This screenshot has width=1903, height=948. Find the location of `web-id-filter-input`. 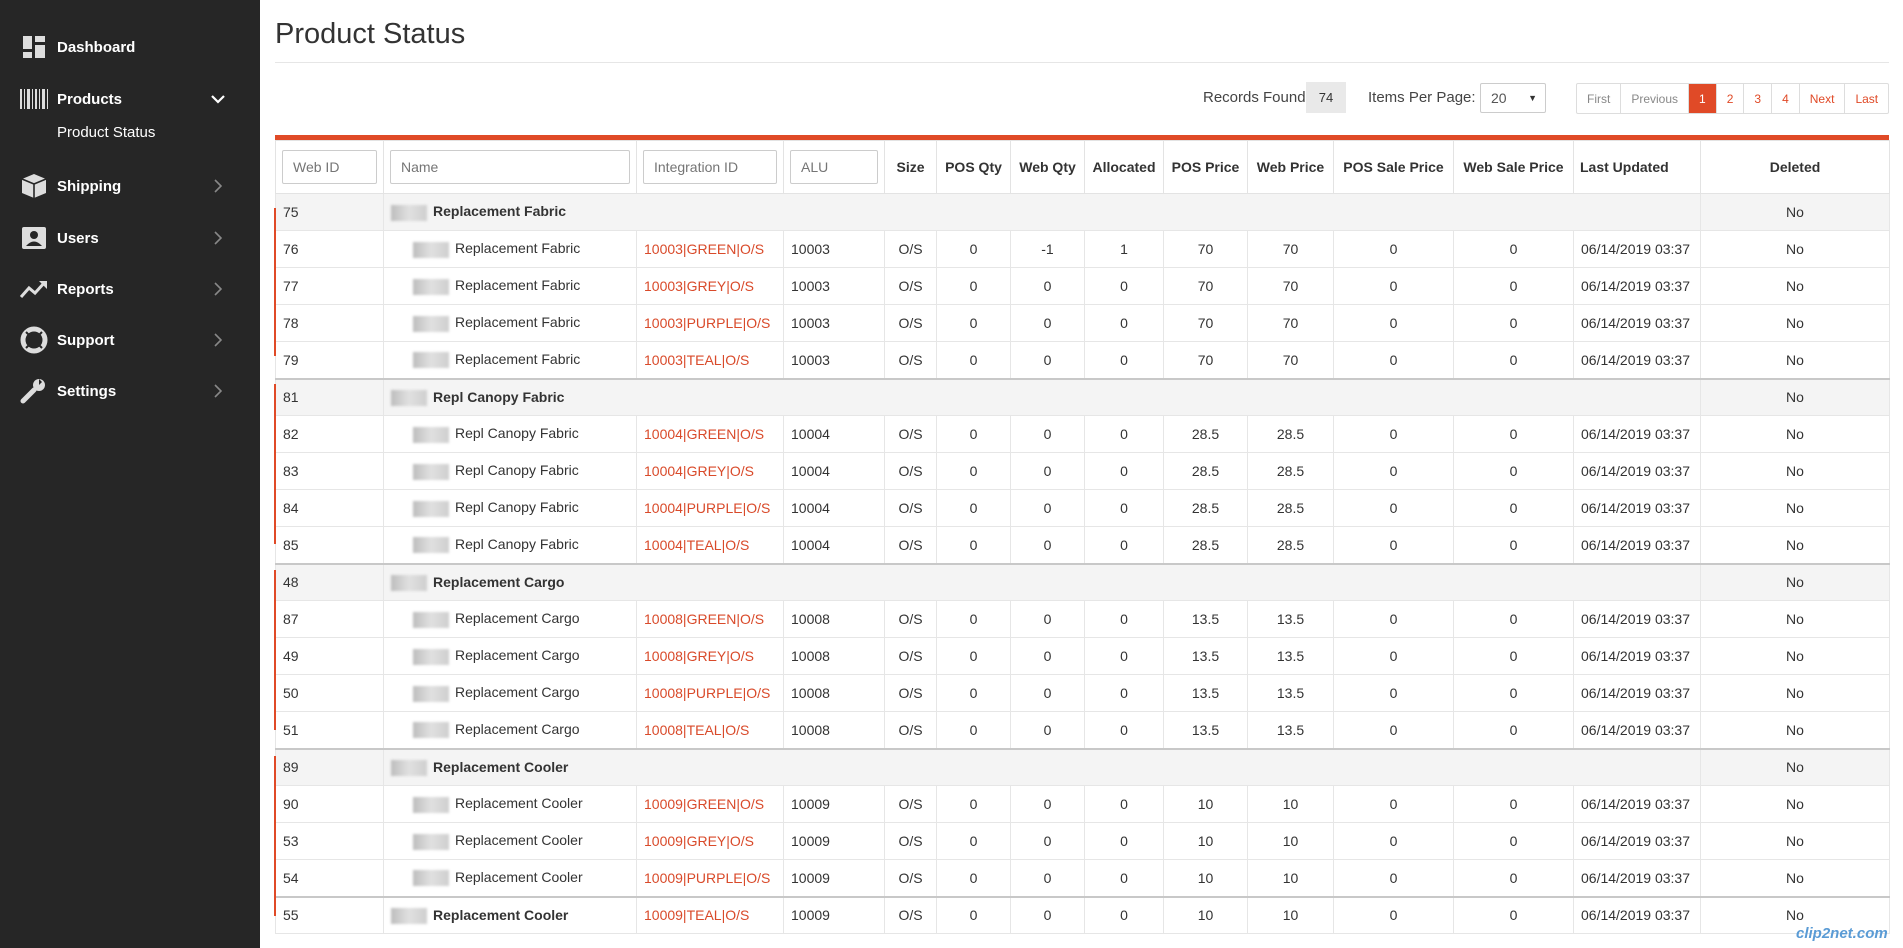

web-id-filter-input is located at coordinates (329, 167).